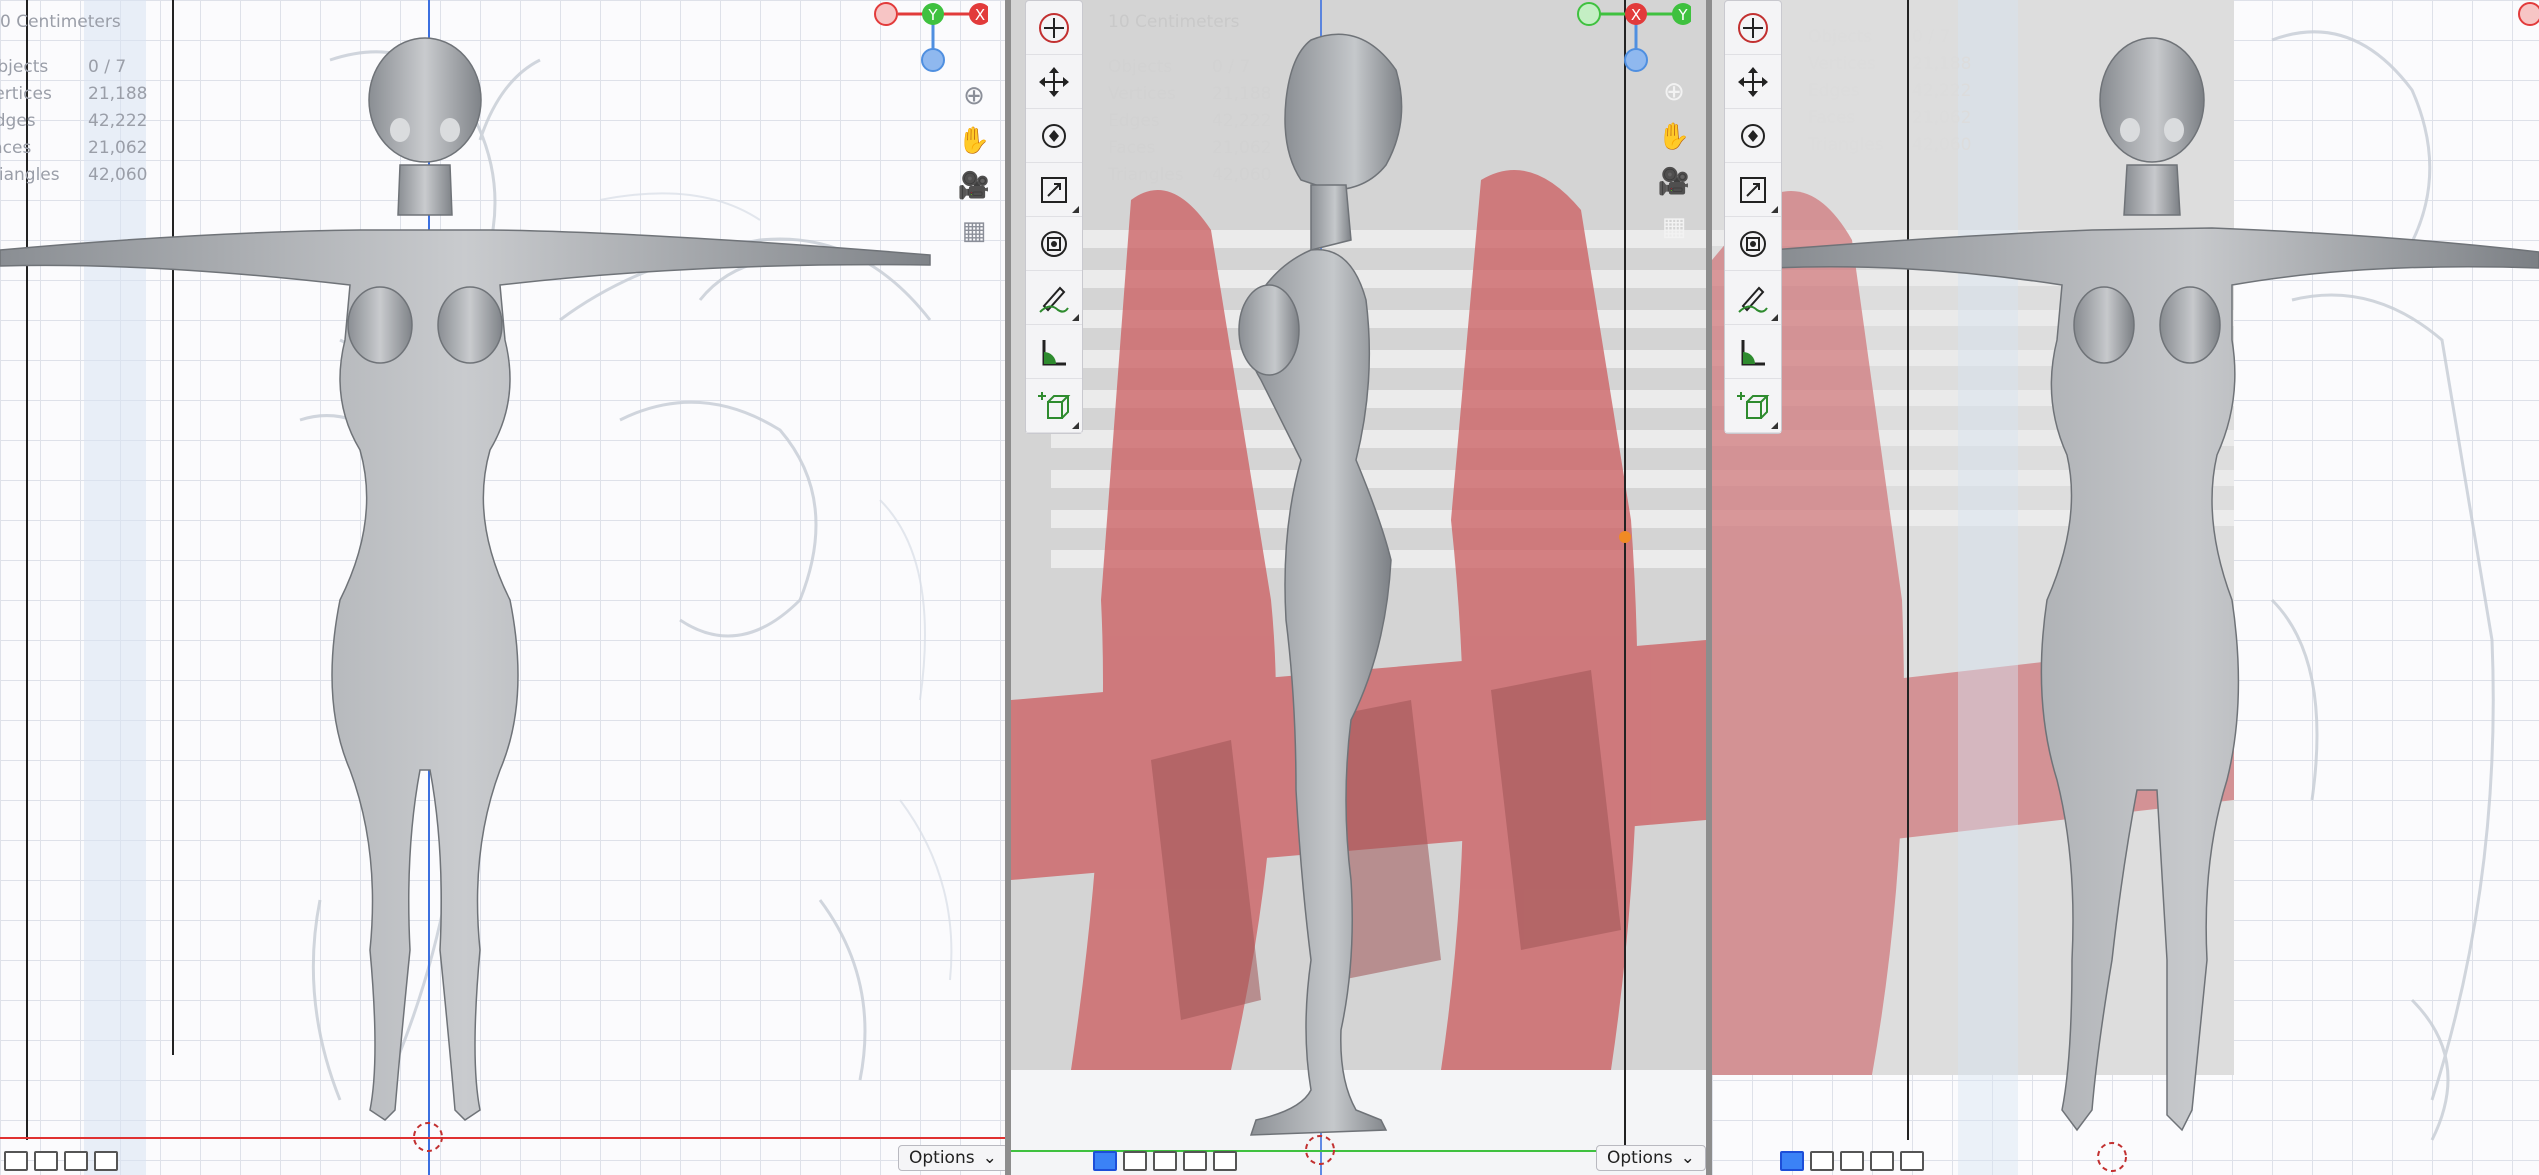 This screenshot has height=1175, width=2539. Describe the element at coordinates (1631, 40) in the screenshot. I see `axis-gizmo: X Y` at that location.